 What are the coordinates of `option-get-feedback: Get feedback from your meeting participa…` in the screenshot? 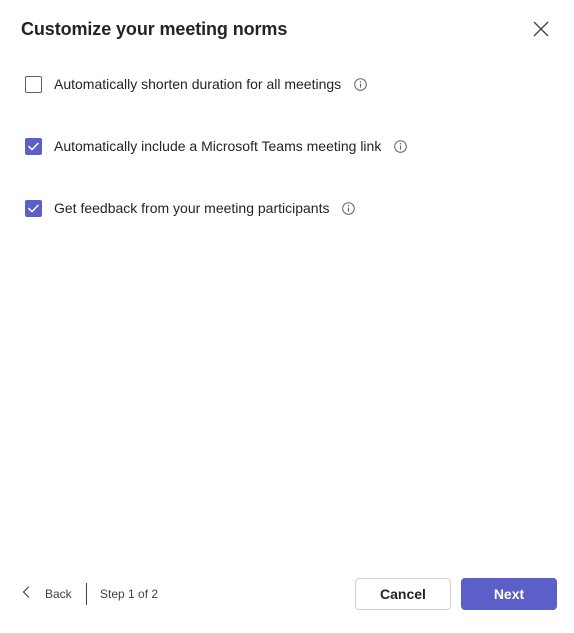 It's located at (190, 208).